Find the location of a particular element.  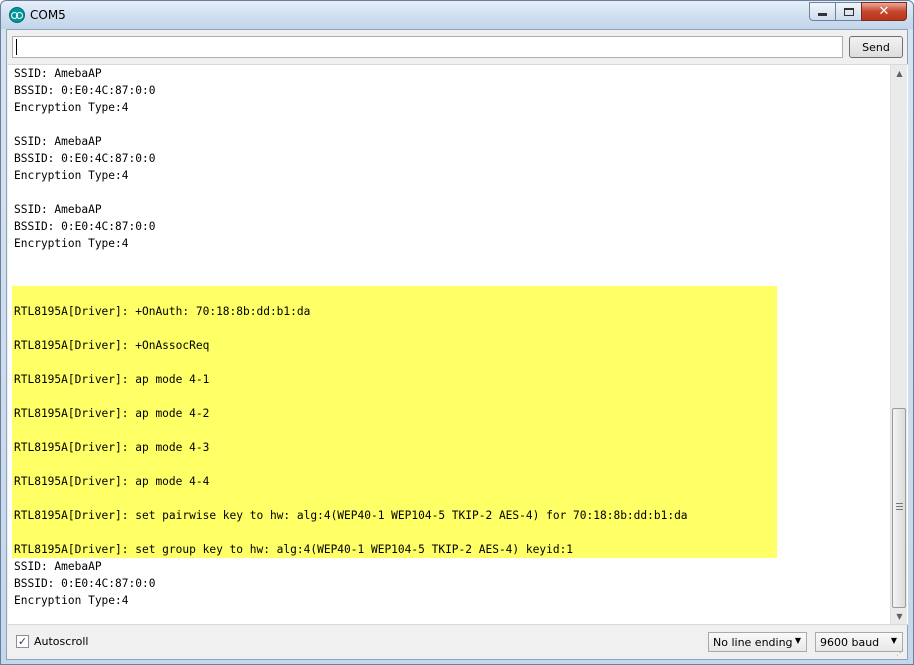

close-button: ✕ is located at coordinates (884, 11).